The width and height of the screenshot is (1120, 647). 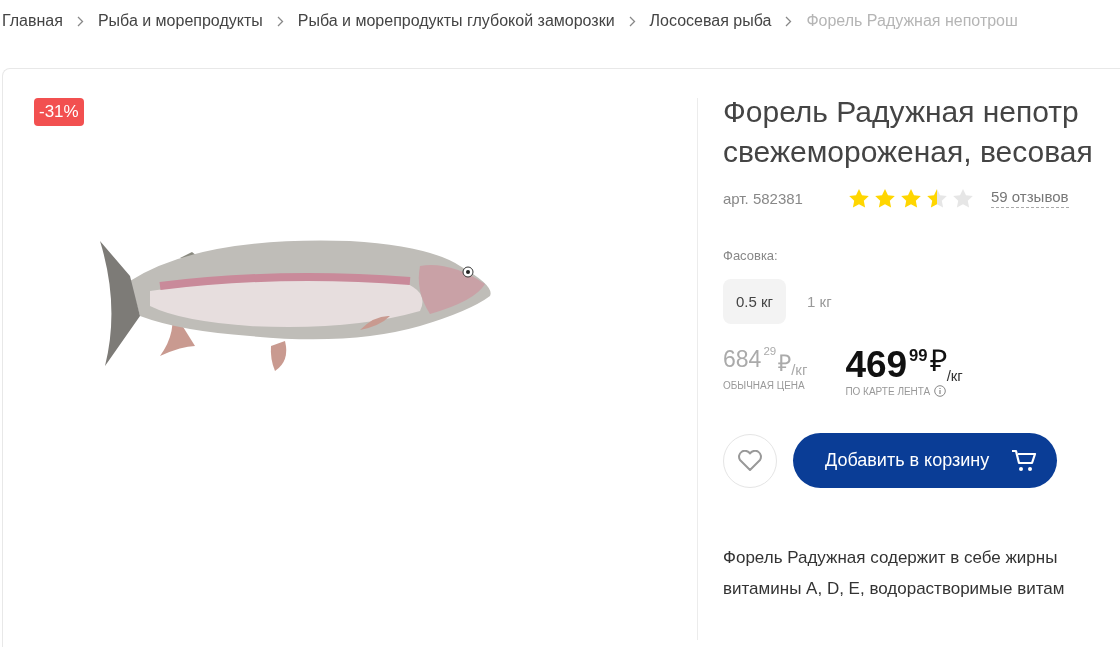 What do you see at coordinates (180, 21) in the screenshot?
I see `breadcrumb-link: Рыба и морепродукты` at bounding box center [180, 21].